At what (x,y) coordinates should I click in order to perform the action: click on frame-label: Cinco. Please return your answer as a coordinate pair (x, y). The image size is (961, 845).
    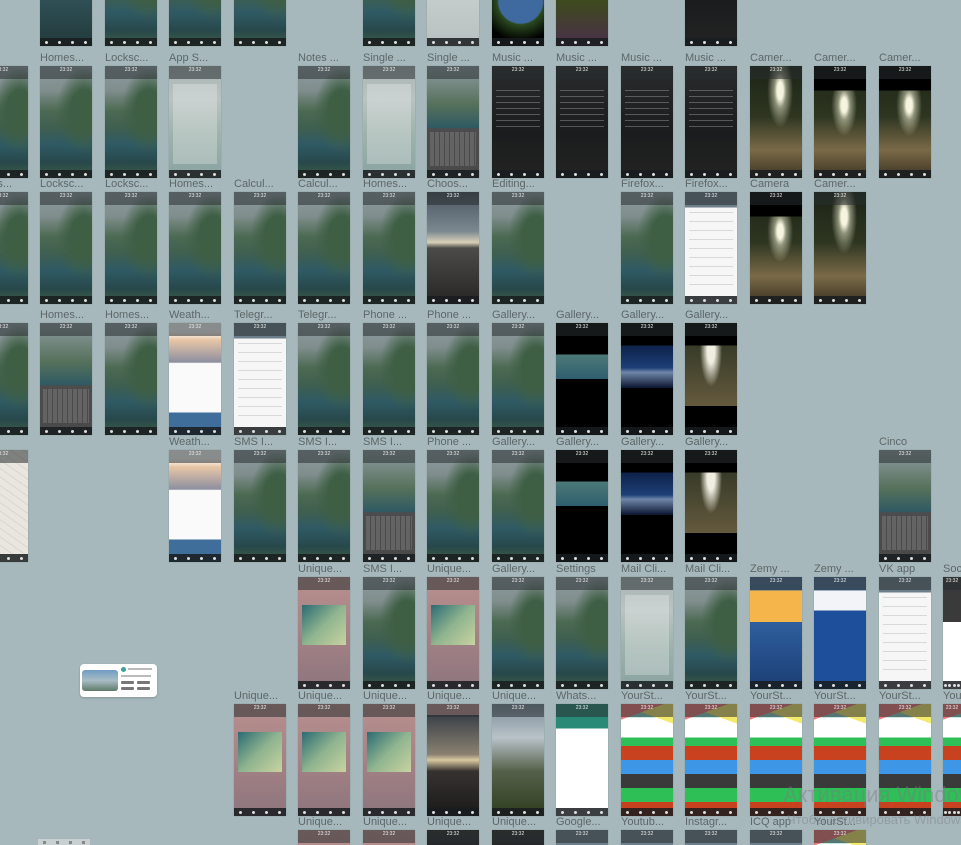
    Looking at the image, I should click on (893, 442).